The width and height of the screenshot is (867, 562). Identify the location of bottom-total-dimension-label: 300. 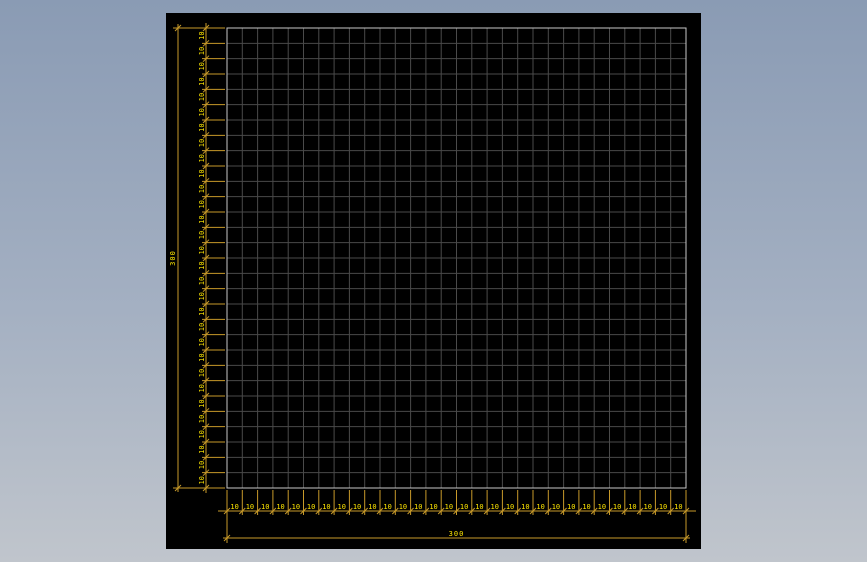
(457, 534).